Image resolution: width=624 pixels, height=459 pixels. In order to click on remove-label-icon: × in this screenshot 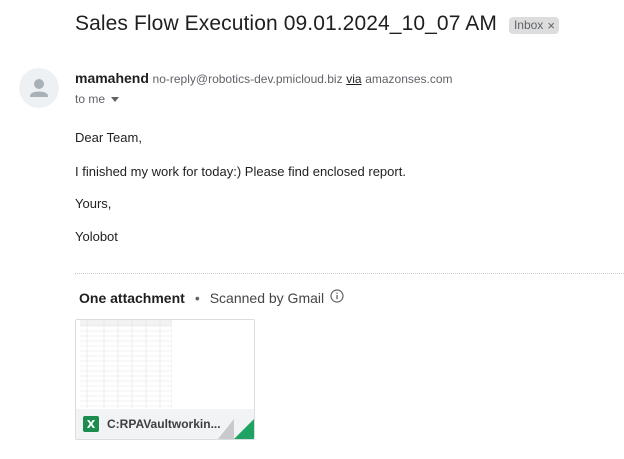, I will do `click(551, 25)`.